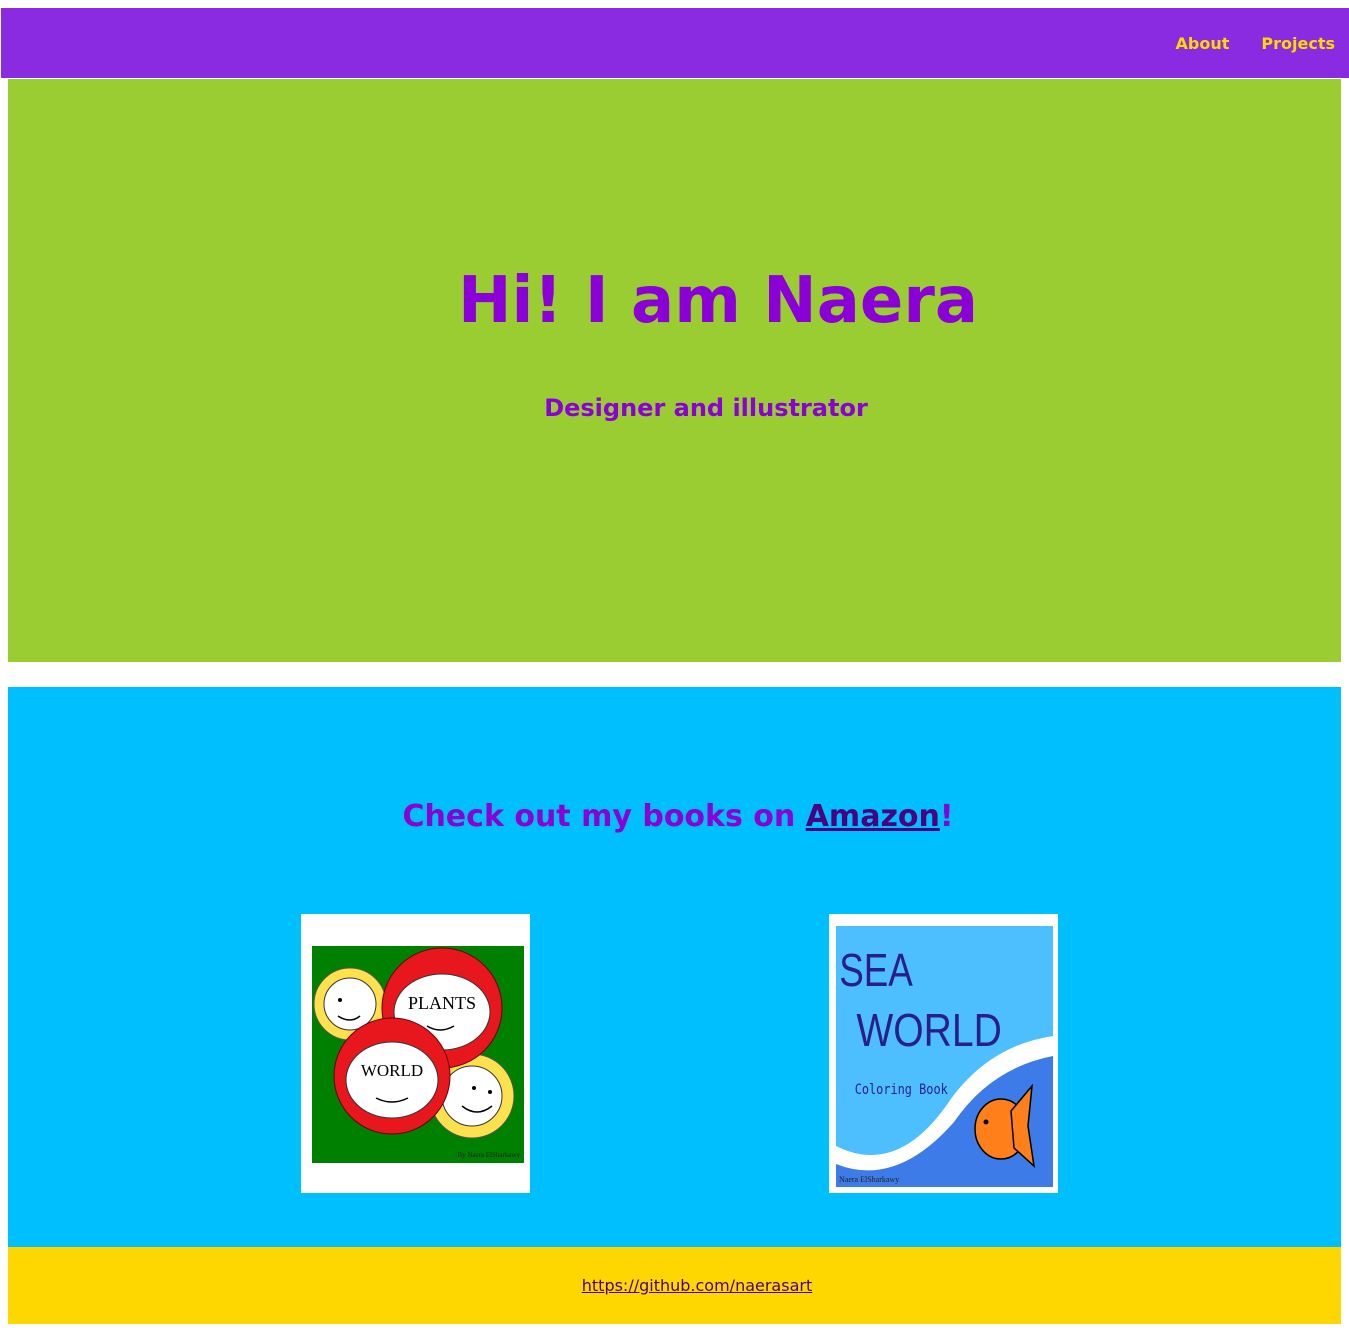 The image size is (1349, 1332). What do you see at coordinates (869, 1179) in the screenshot?
I see `sea-author: Naera ElSharkawy` at bounding box center [869, 1179].